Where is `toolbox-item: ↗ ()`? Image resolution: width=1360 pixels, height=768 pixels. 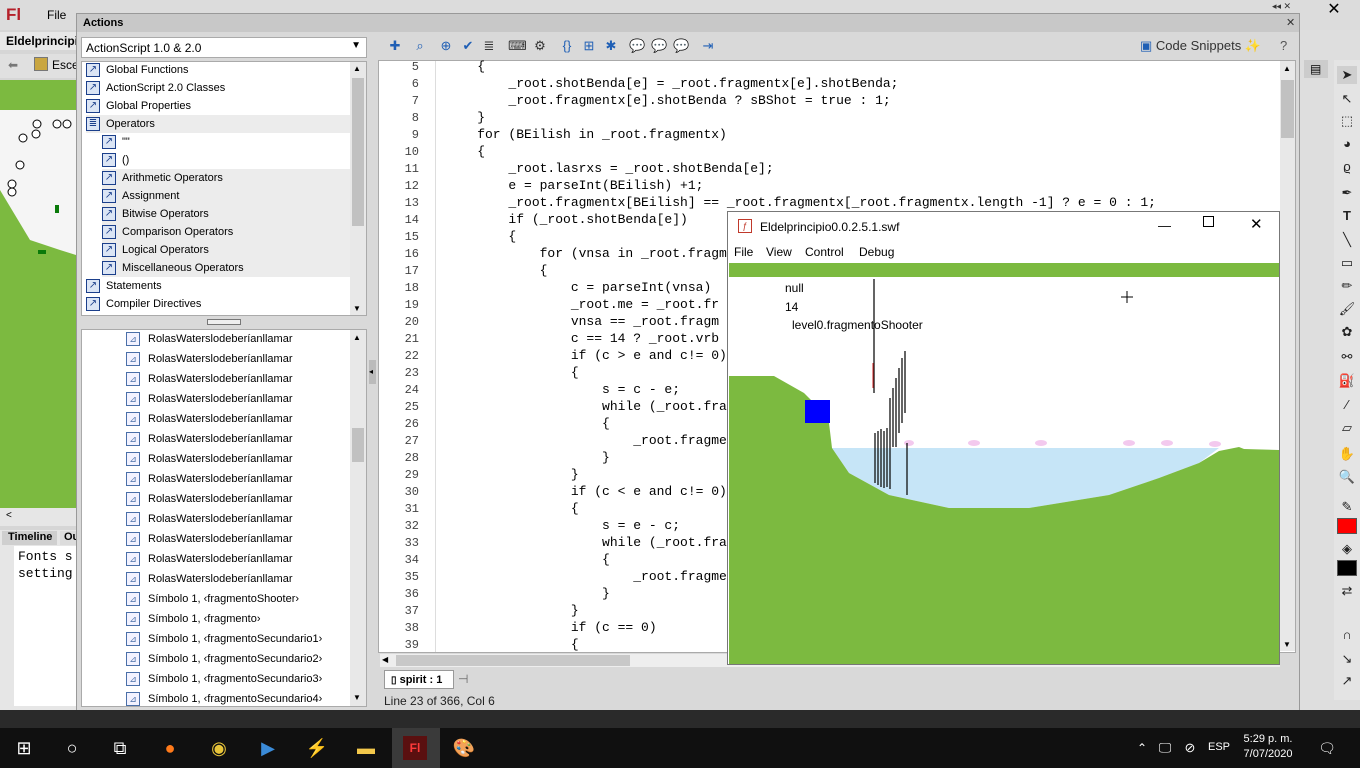
toolbox-item: ↗ () is located at coordinates (226, 160).